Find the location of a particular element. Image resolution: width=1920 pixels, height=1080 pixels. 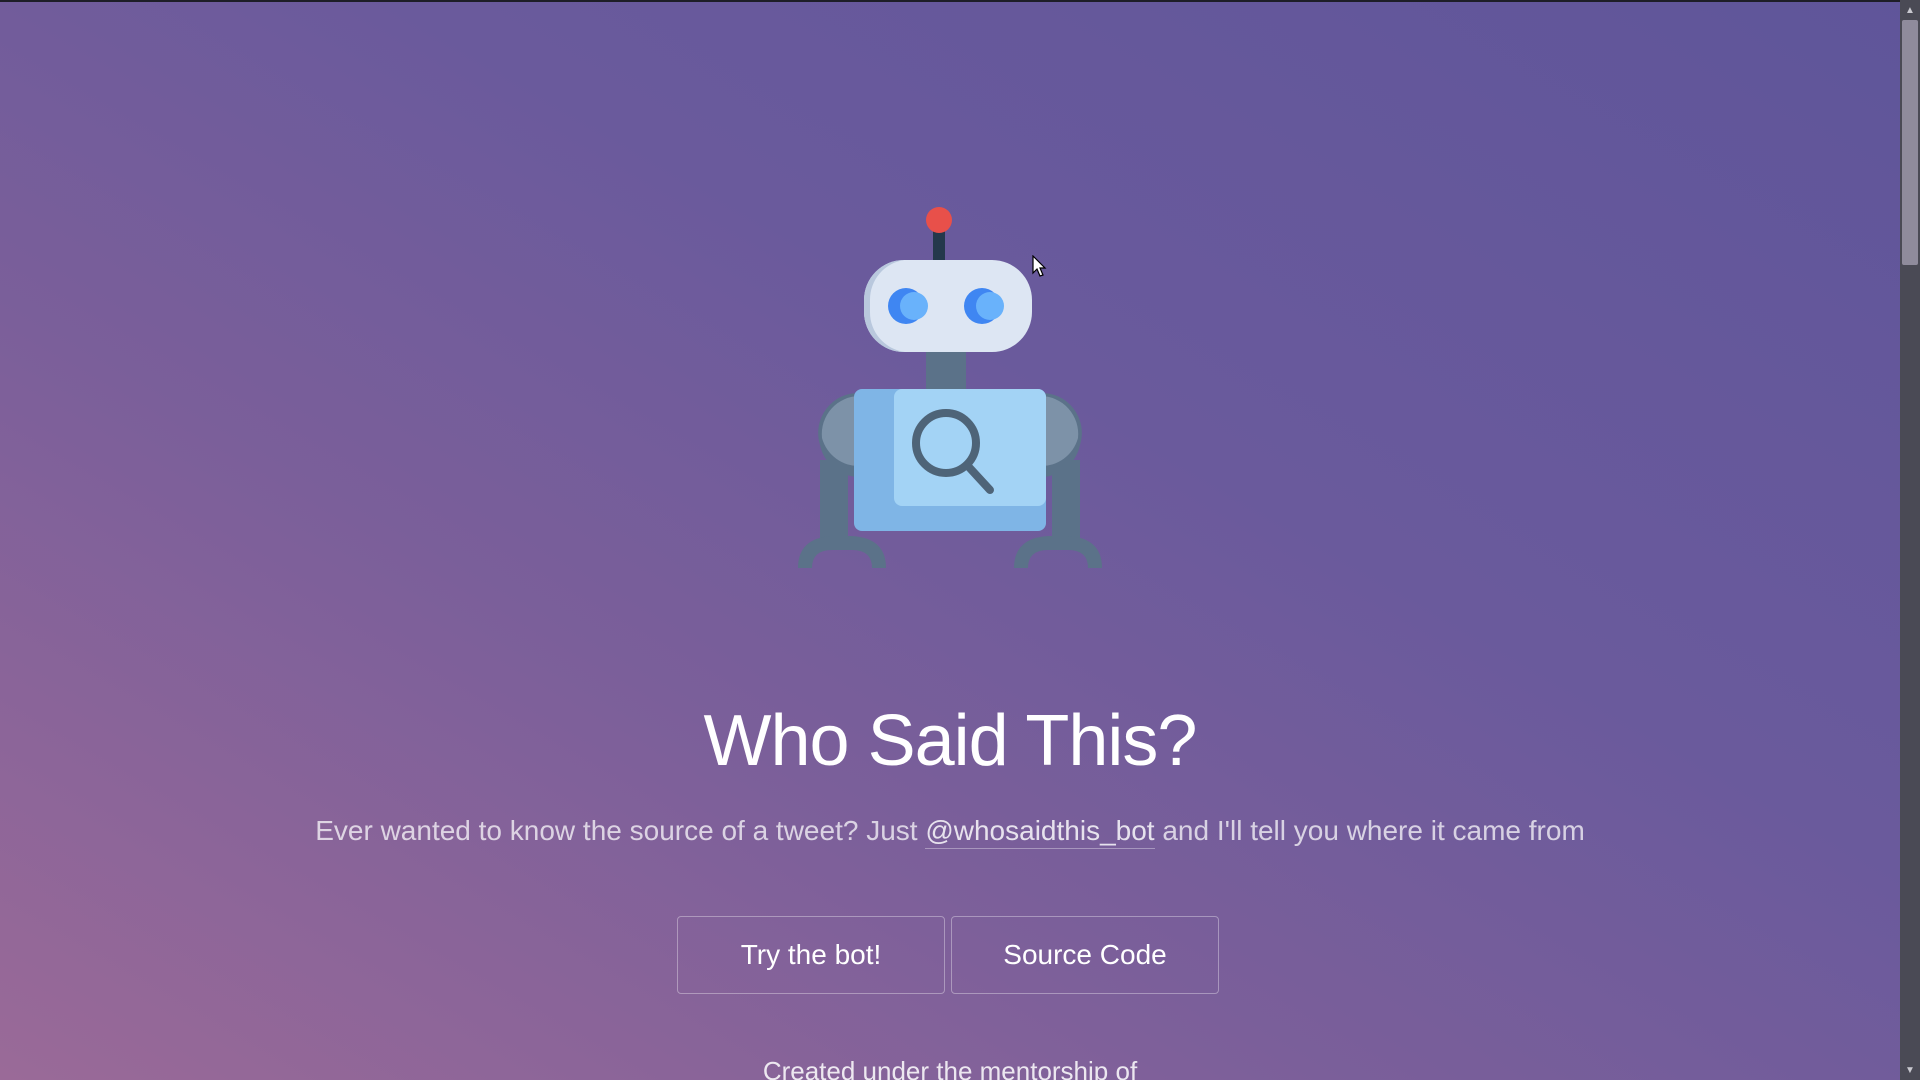

scrollbar-thumb is located at coordinates (1910, 142).